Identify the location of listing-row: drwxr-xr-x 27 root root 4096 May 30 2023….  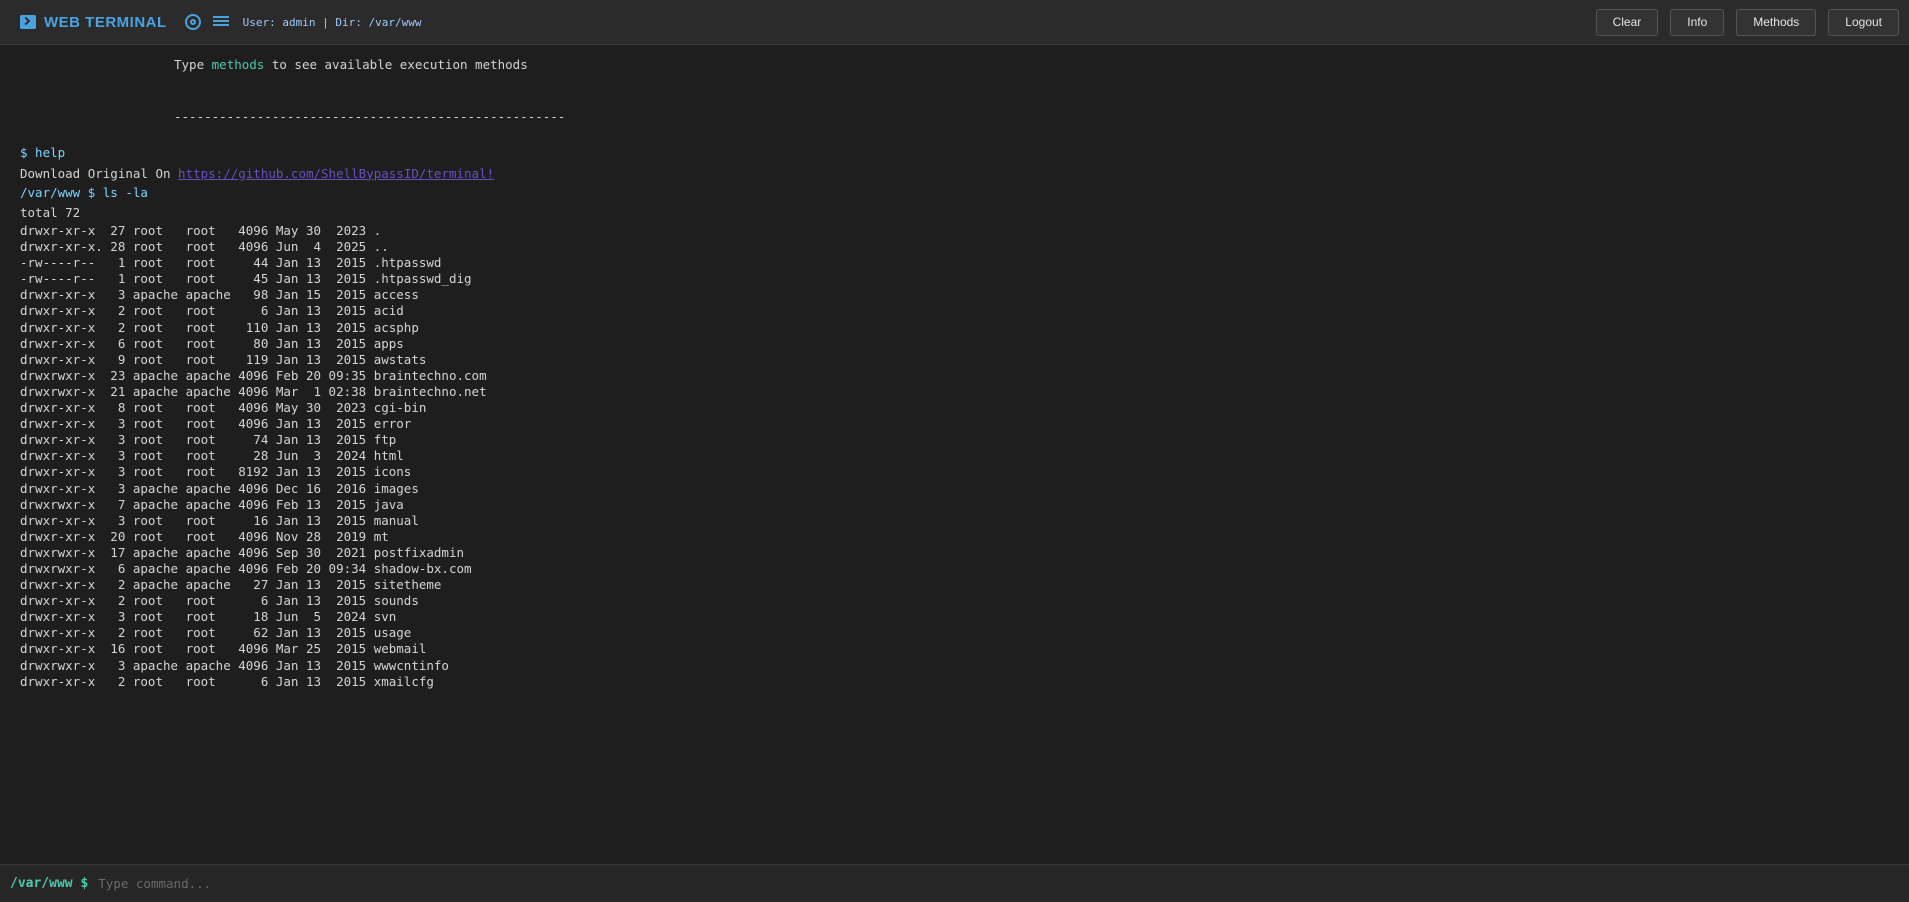
(201, 231).